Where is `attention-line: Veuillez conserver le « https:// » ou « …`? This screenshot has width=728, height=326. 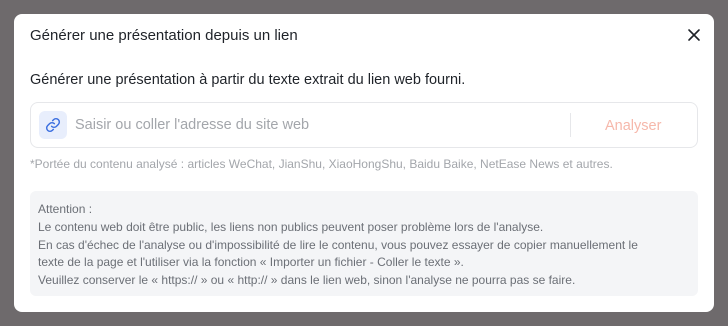 attention-line: Veuillez conserver le « https:// » ou « … is located at coordinates (307, 280).